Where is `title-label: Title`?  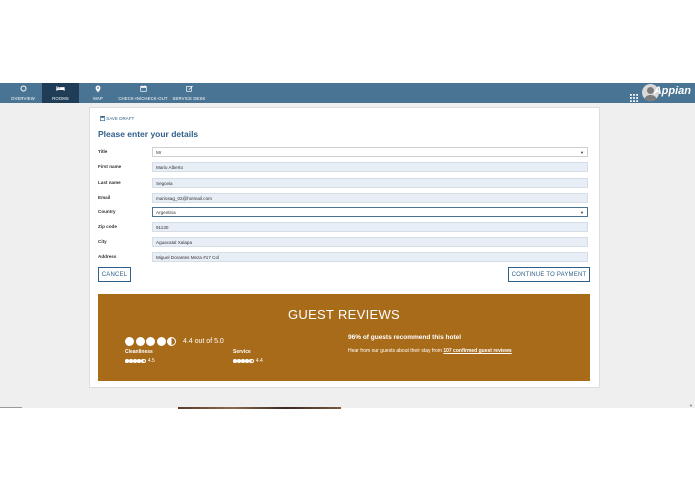 title-label: Title is located at coordinates (103, 151).